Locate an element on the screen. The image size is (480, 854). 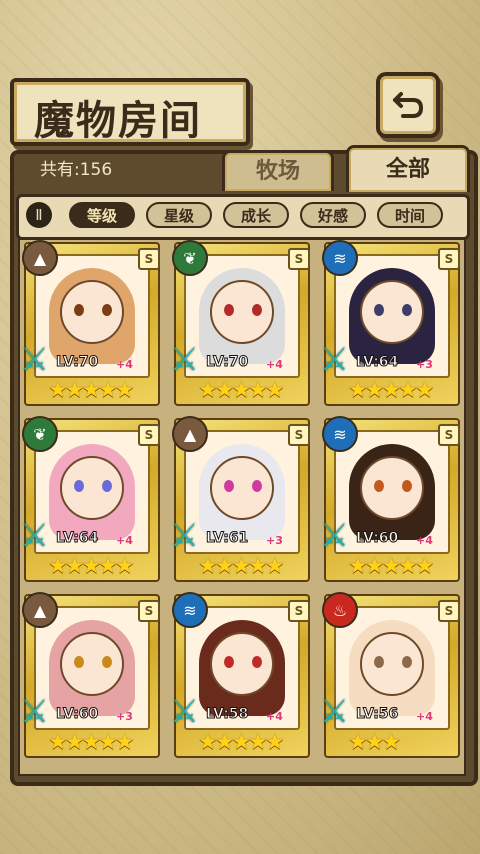
filter-star: 星级 is located at coordinates (179, 215).